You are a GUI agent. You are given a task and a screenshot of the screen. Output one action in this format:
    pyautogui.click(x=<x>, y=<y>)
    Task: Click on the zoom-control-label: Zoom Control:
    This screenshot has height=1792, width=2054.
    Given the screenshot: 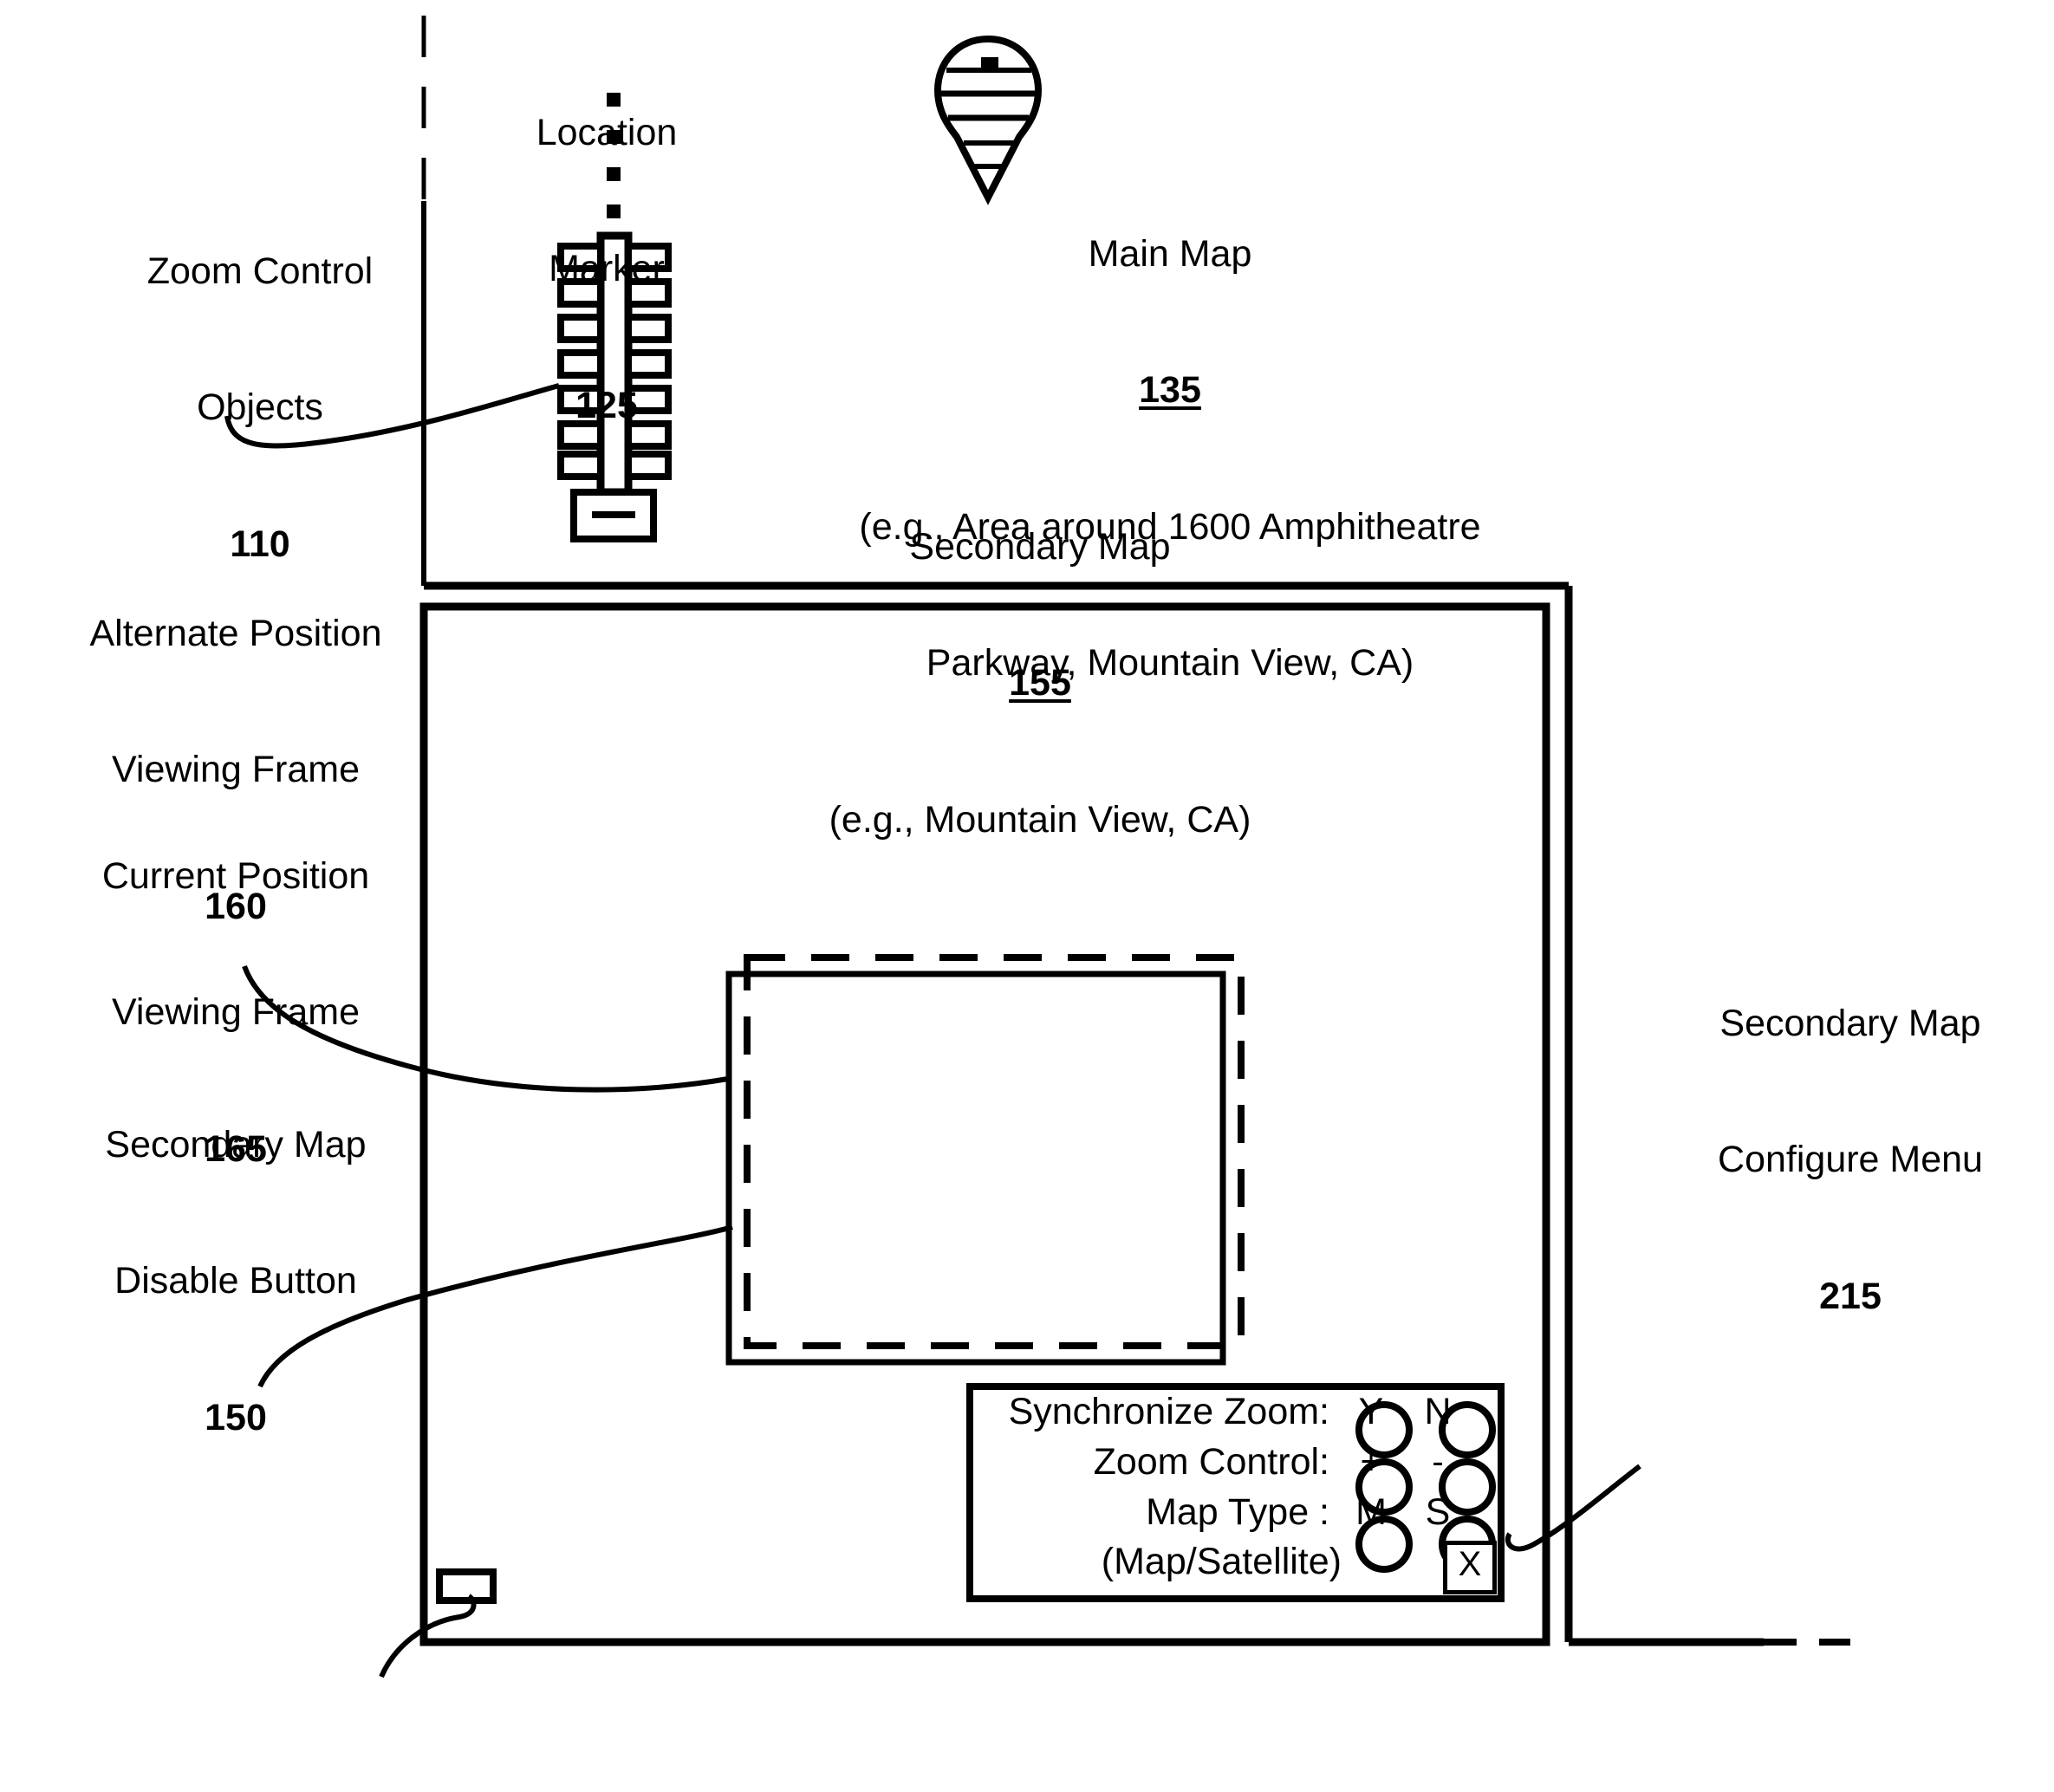 What is the action you would take?
    pyautogui.click(x=1211, y=1461)
    